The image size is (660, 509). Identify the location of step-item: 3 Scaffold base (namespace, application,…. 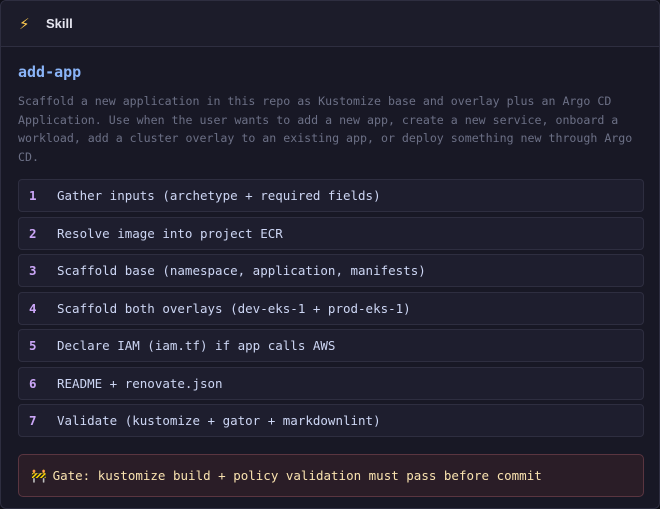
(331, 270).